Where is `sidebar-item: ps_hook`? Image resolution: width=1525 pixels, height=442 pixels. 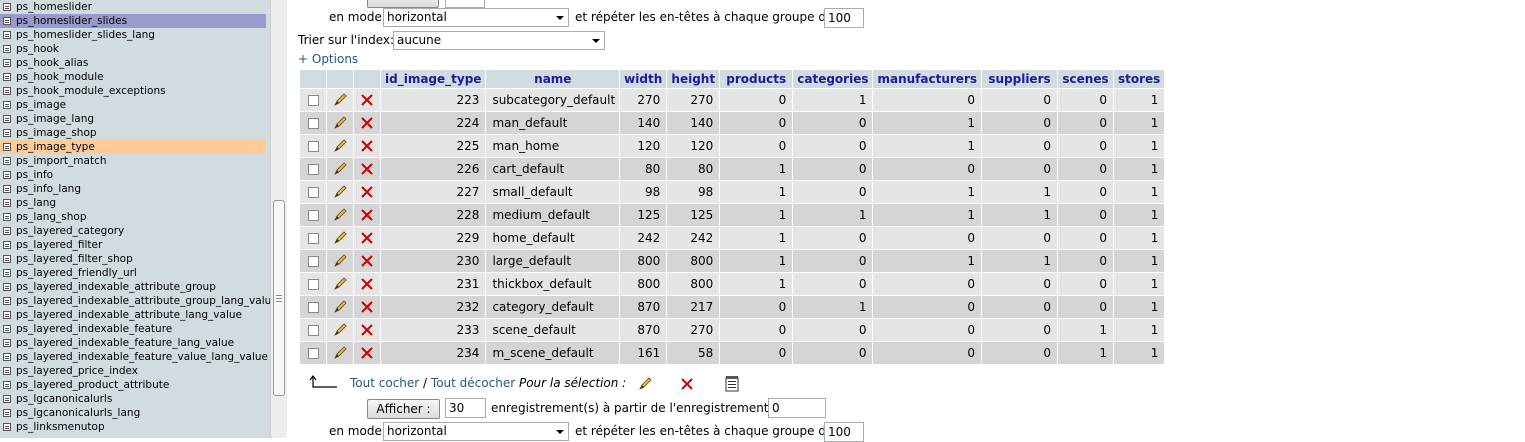
sidebar-item: ps_hook is located at coordinates (133, 49).